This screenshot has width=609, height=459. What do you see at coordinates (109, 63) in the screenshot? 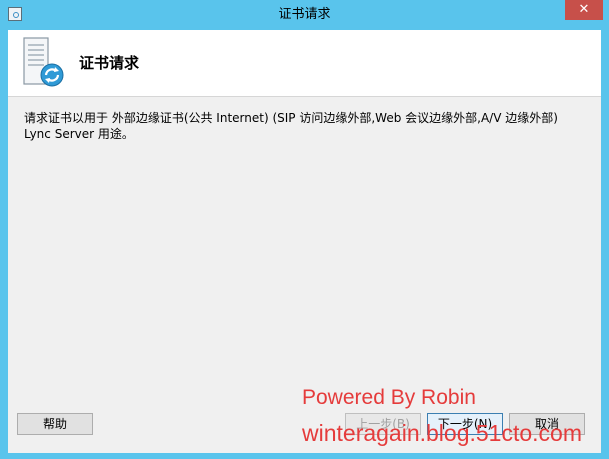
I see `page-title: 证书请求` at bounding box center [109, 63].